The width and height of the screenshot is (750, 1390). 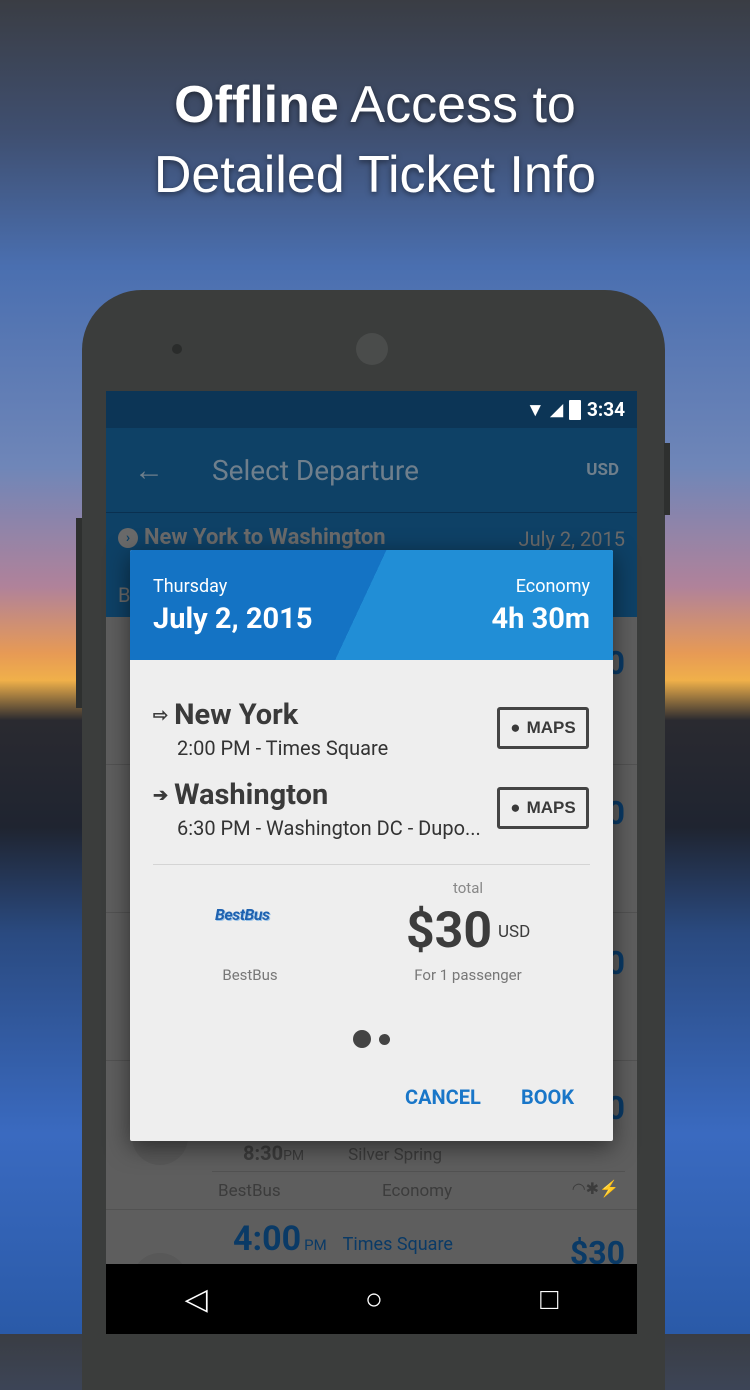 What do you see at coordinates (549, 1299) in the screenshot?
I see `recents-square-icon: □` at bounding box center [549, 1299].